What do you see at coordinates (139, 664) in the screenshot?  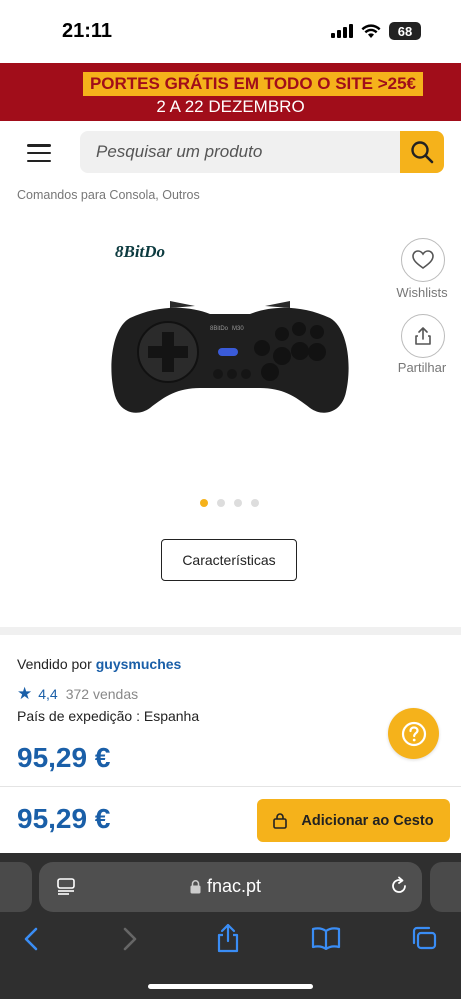 I see `seller-link: guysmuches` at bounding box center [139, 664].